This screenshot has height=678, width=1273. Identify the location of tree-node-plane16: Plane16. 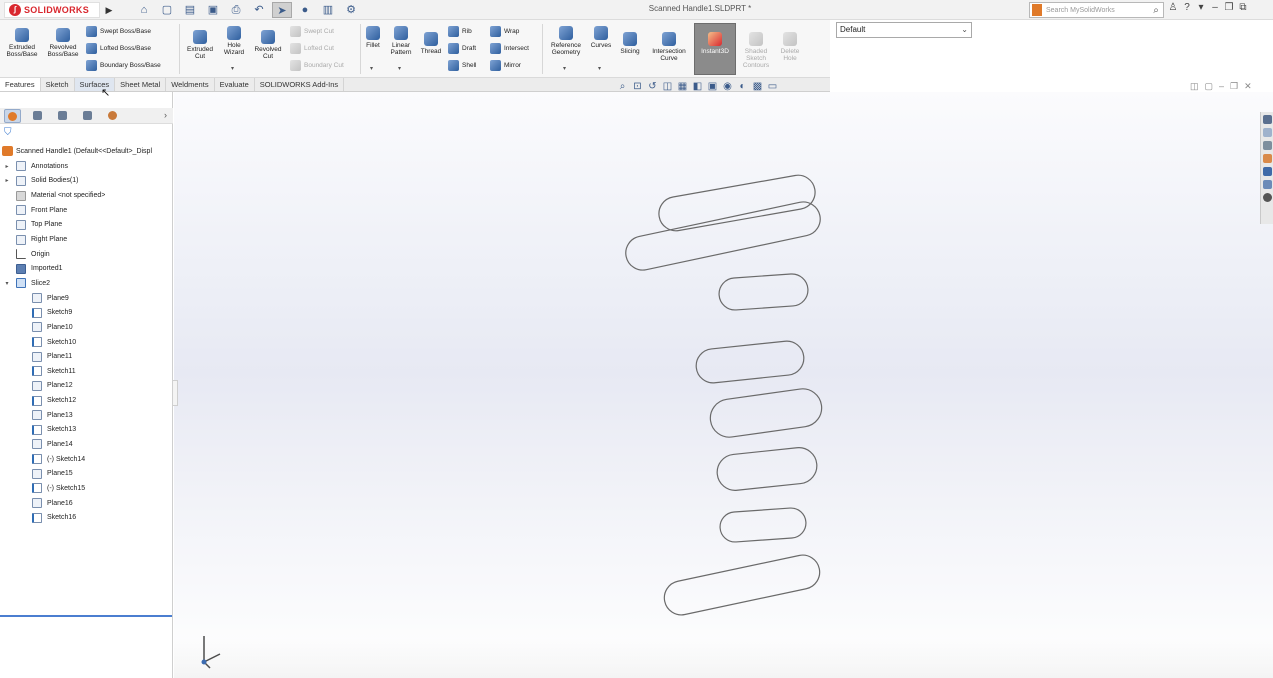
(86, 503).